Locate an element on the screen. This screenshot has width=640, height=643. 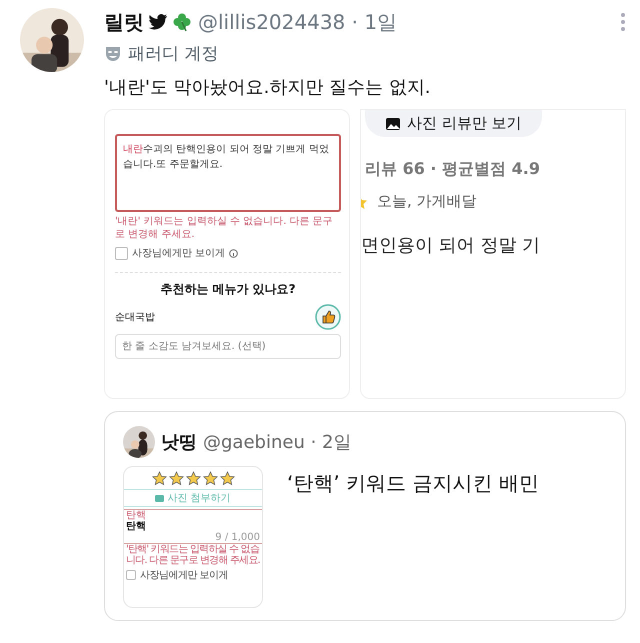
error-message: '탄핵' 키워드는 입력하실 수 없습니다. 다른 문구로 변경해 주세요. is located at coordinates (193, 555).